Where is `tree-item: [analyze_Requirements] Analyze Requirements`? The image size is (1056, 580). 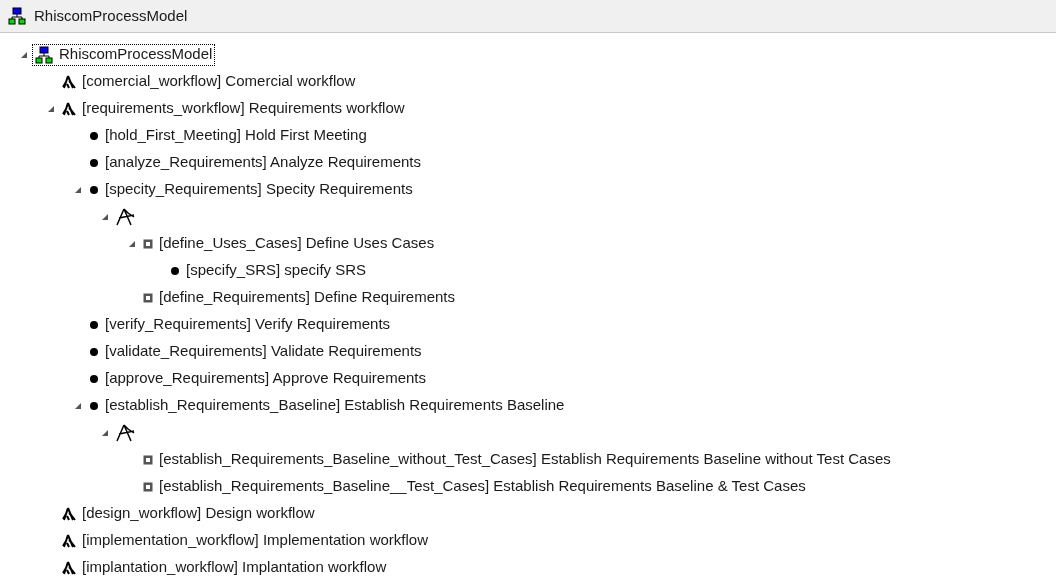 tree-item: [analyze_Requirements] Analyze Requirements is located at coordinates (255, 162).